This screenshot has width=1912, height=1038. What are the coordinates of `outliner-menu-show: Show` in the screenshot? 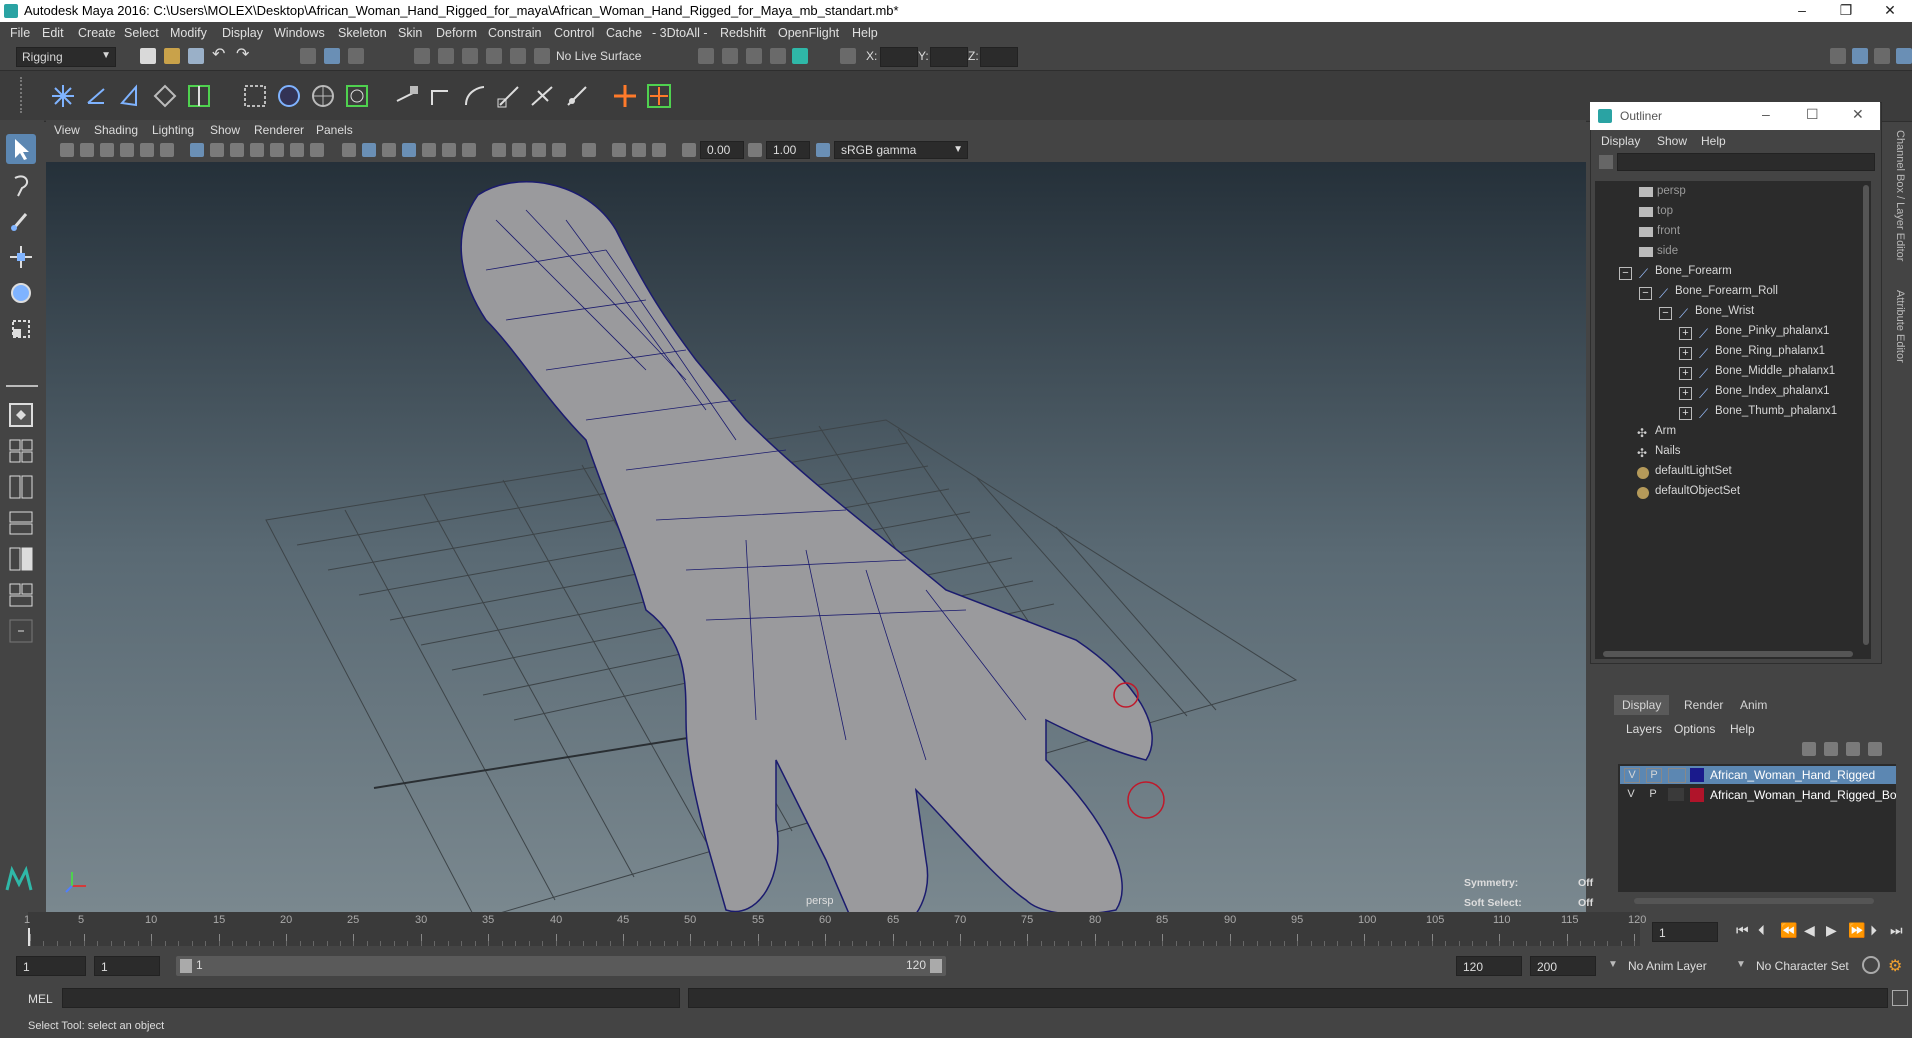 It's located at (1672, 141).